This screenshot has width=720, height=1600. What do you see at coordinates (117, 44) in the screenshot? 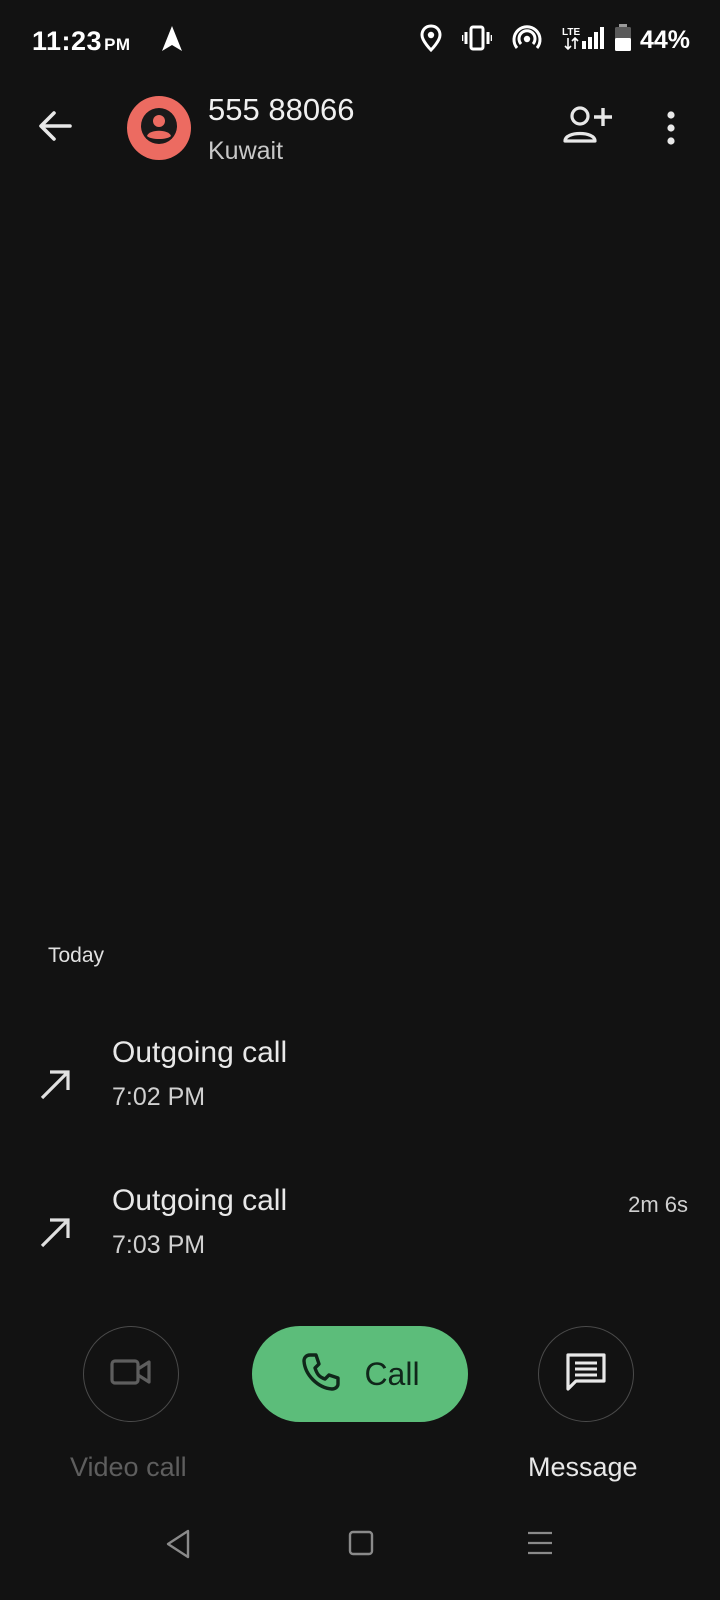
I see `status-time-ampm: PM` at bounding box center [117, 44].